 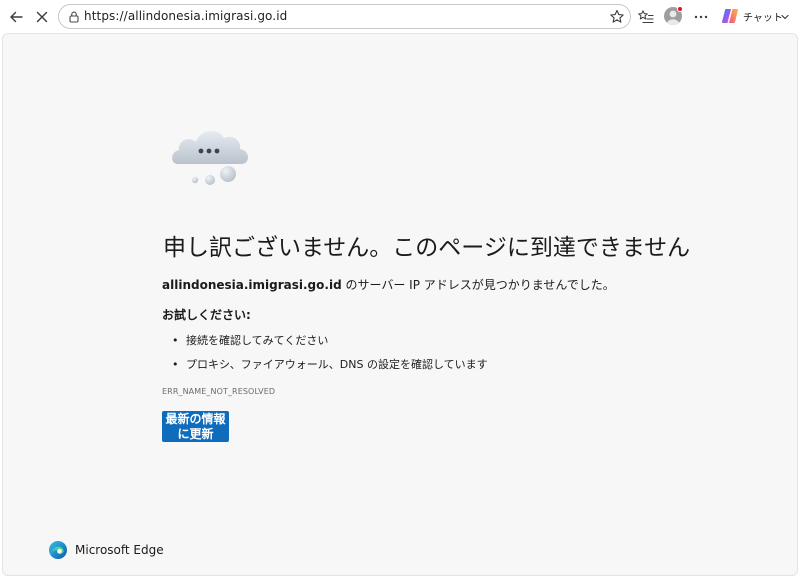 I want to click on error-host-suffix: のサーバー IP アドレスが見つかりませんでした。, so click(x=478, y=285).